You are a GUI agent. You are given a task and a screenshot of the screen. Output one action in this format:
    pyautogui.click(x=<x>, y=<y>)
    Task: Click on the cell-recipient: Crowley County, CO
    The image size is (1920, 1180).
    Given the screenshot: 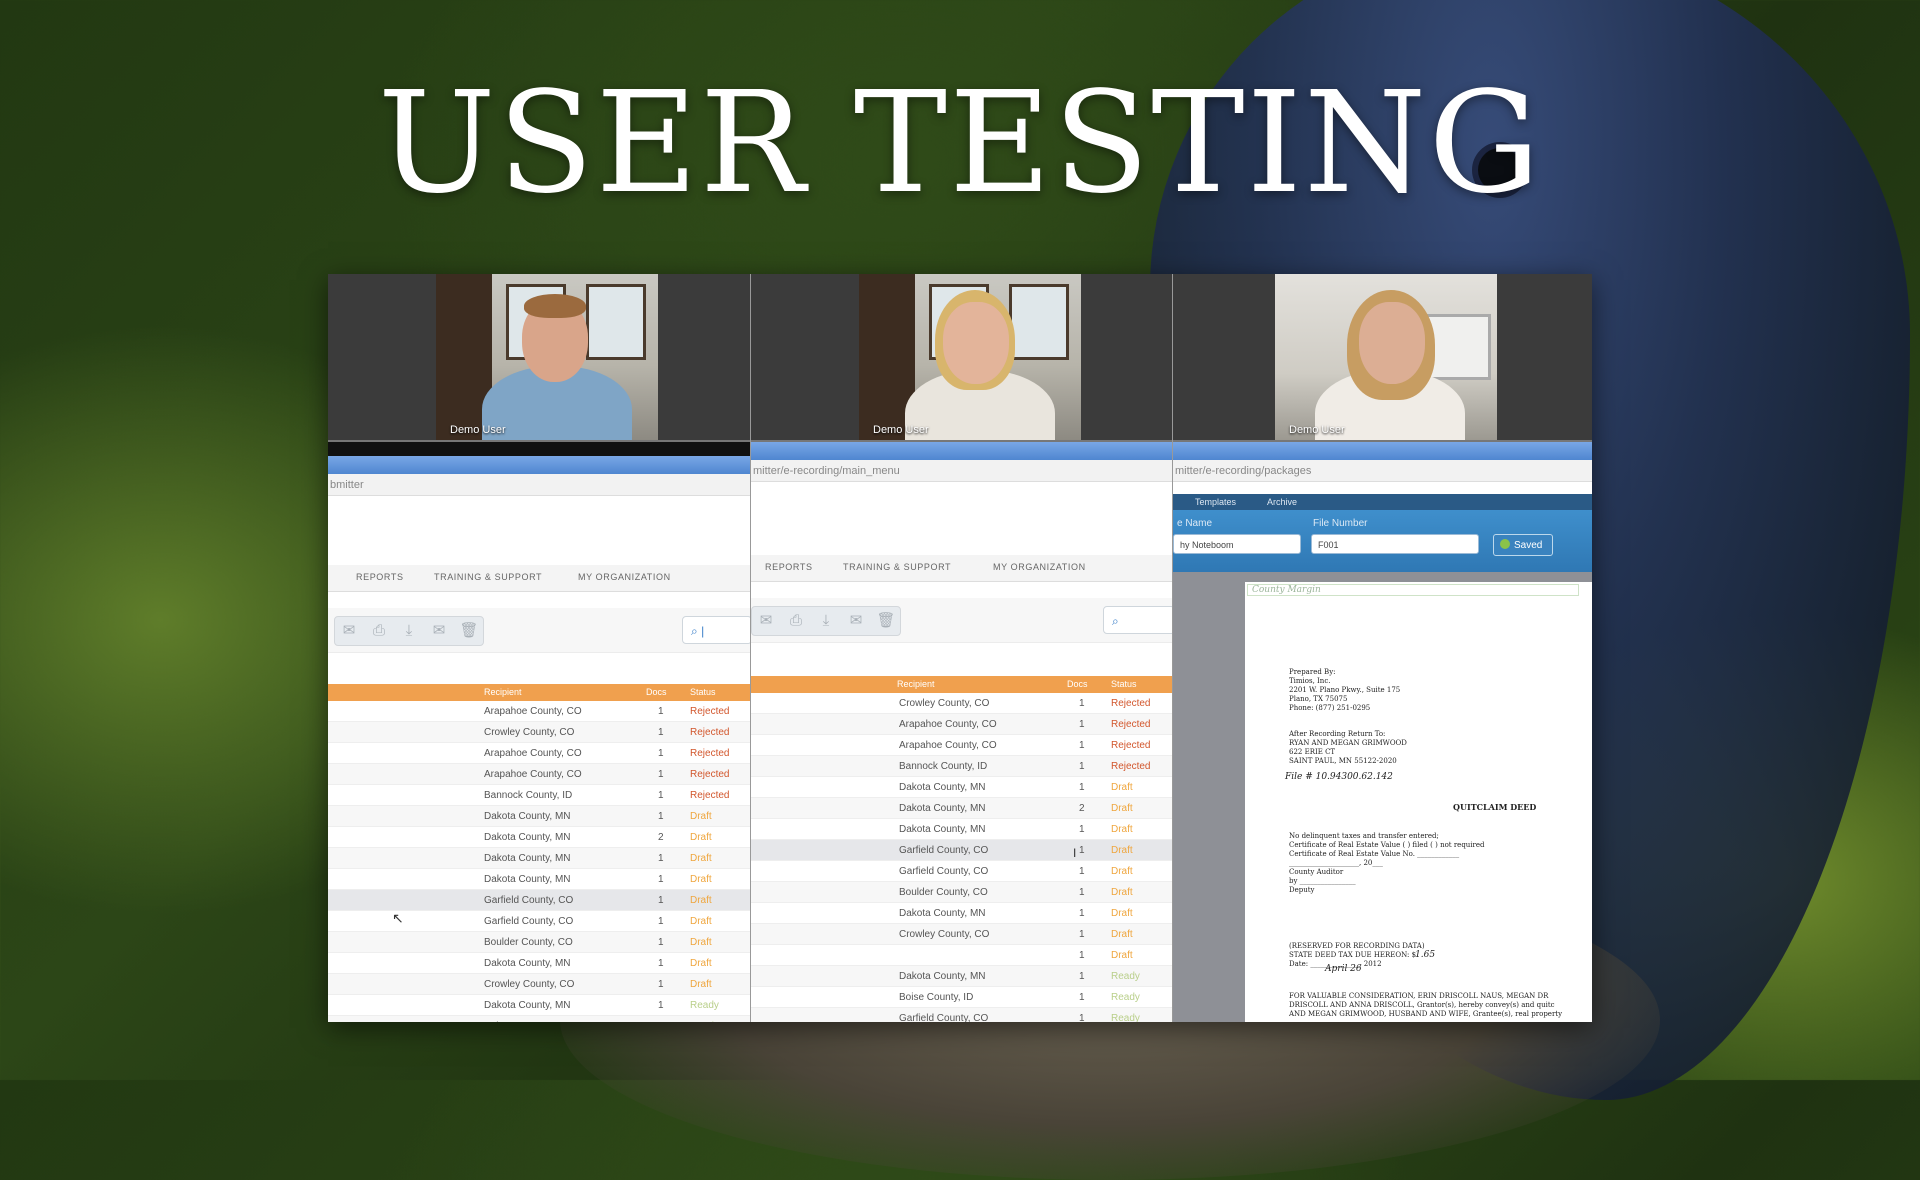 What is the action you would take?
    pyautogui.click(x=944, y=703)
    